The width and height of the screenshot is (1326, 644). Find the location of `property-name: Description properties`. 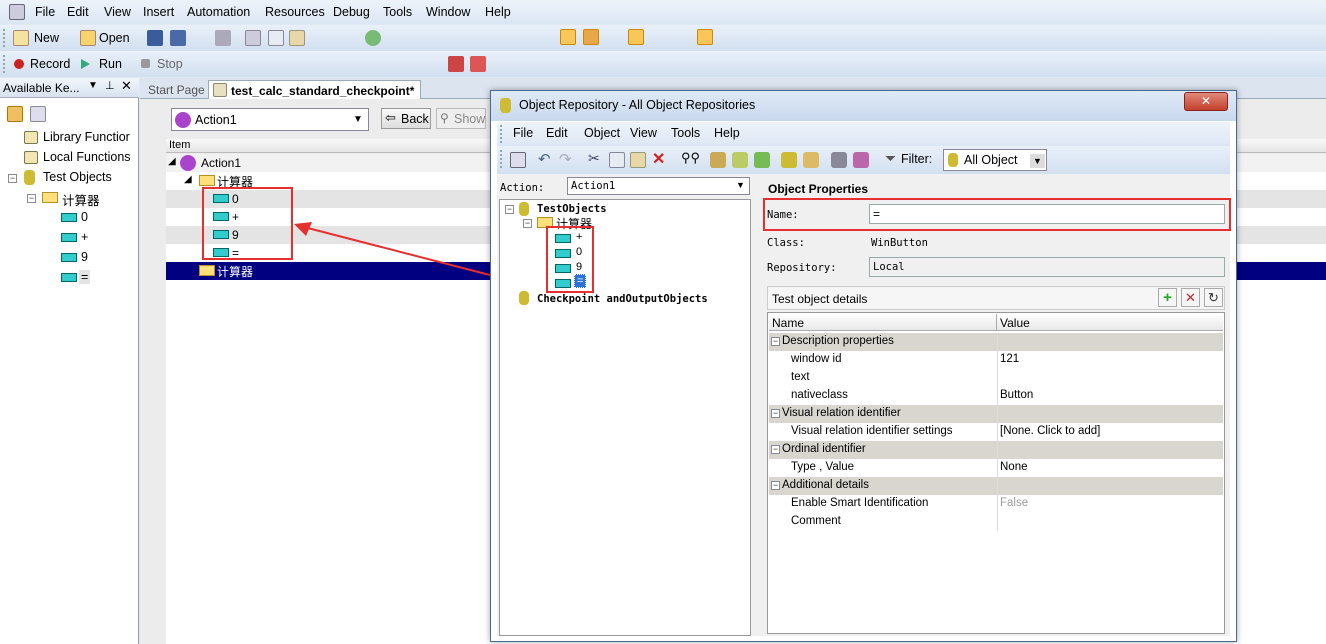

property-name: Description properties is located at coordinates (838, 341).